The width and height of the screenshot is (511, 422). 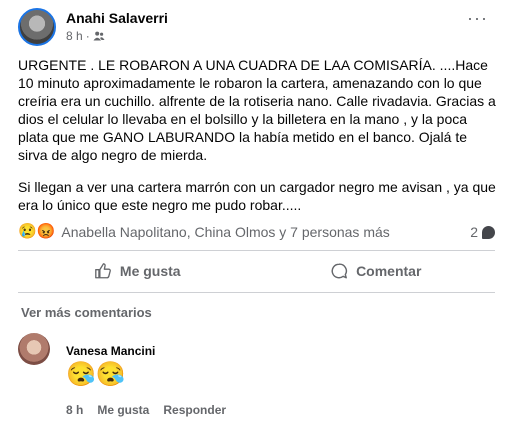 I want to click on comment-meta: 8 h Me gusta Responder, so click(x=146, y=410).